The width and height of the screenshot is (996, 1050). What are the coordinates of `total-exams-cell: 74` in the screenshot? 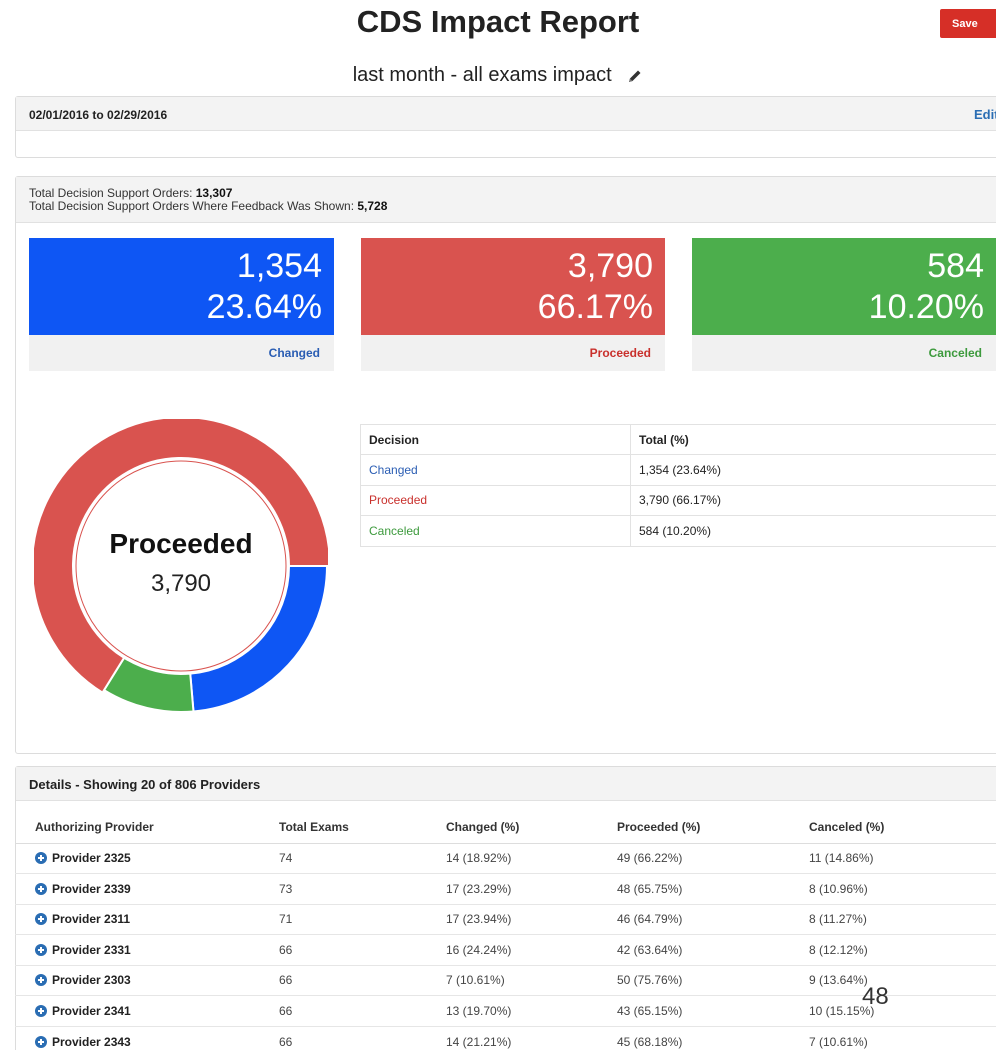 It's located at (362, 858).